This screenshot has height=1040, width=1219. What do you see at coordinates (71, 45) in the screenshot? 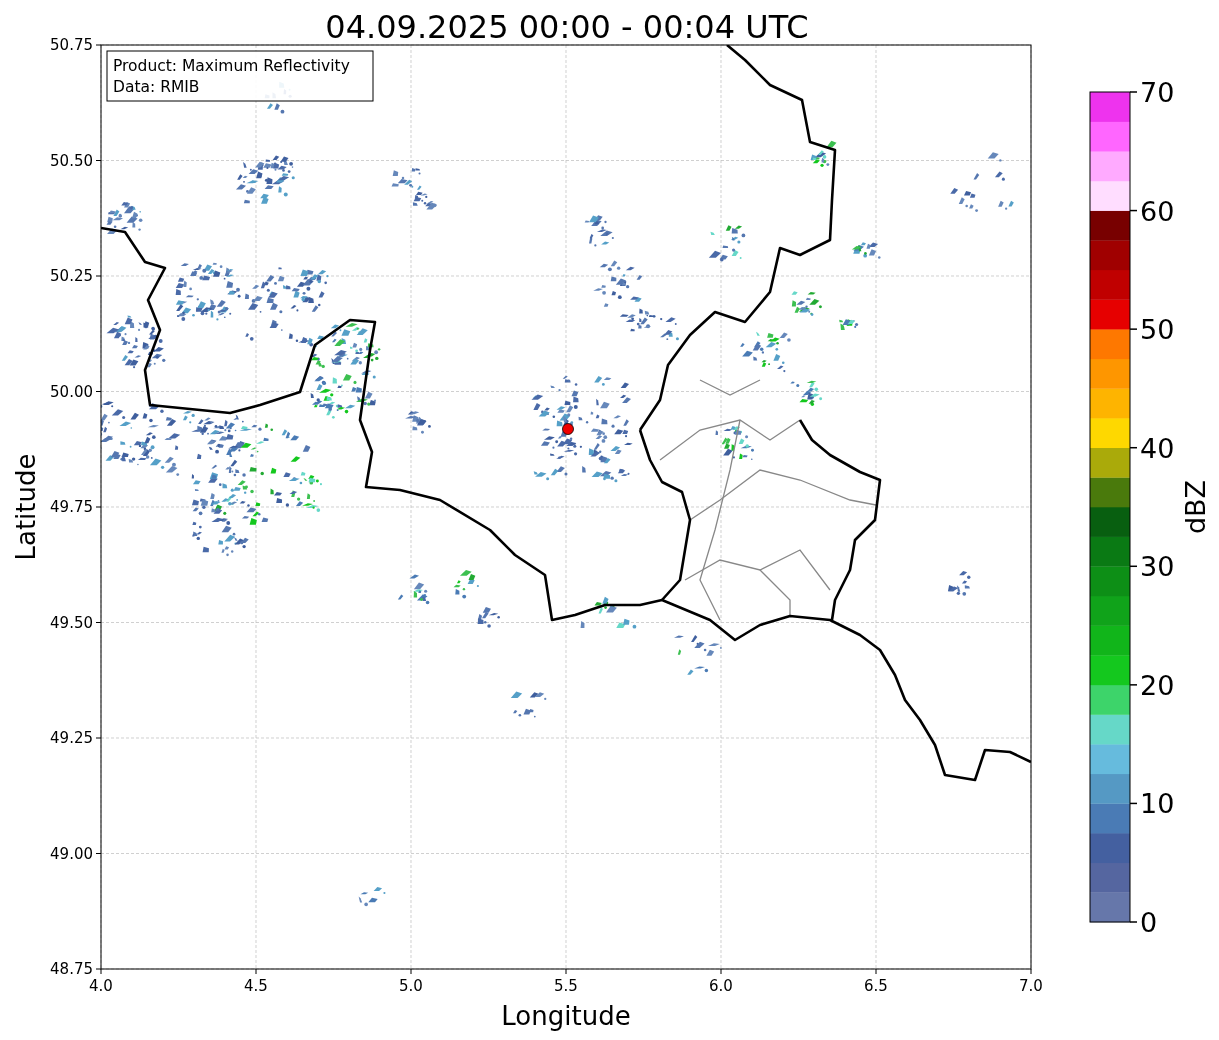
I see `y-tick-label: 50.75` at bounding box center [71, 45].